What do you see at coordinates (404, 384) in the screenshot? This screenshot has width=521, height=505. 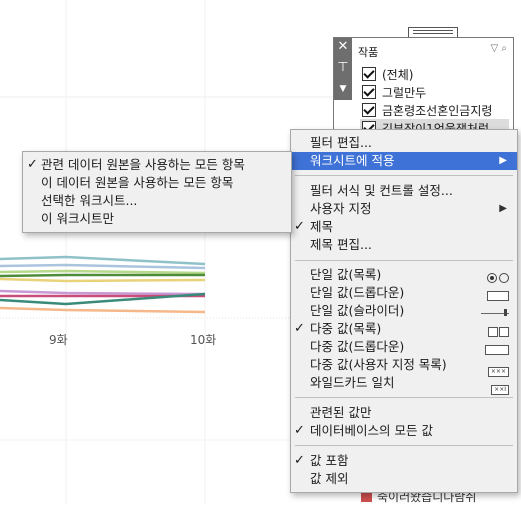 I see `menu-item-wildcard: 와일드카드 일치 ××I` at bounding box center [404, 384].